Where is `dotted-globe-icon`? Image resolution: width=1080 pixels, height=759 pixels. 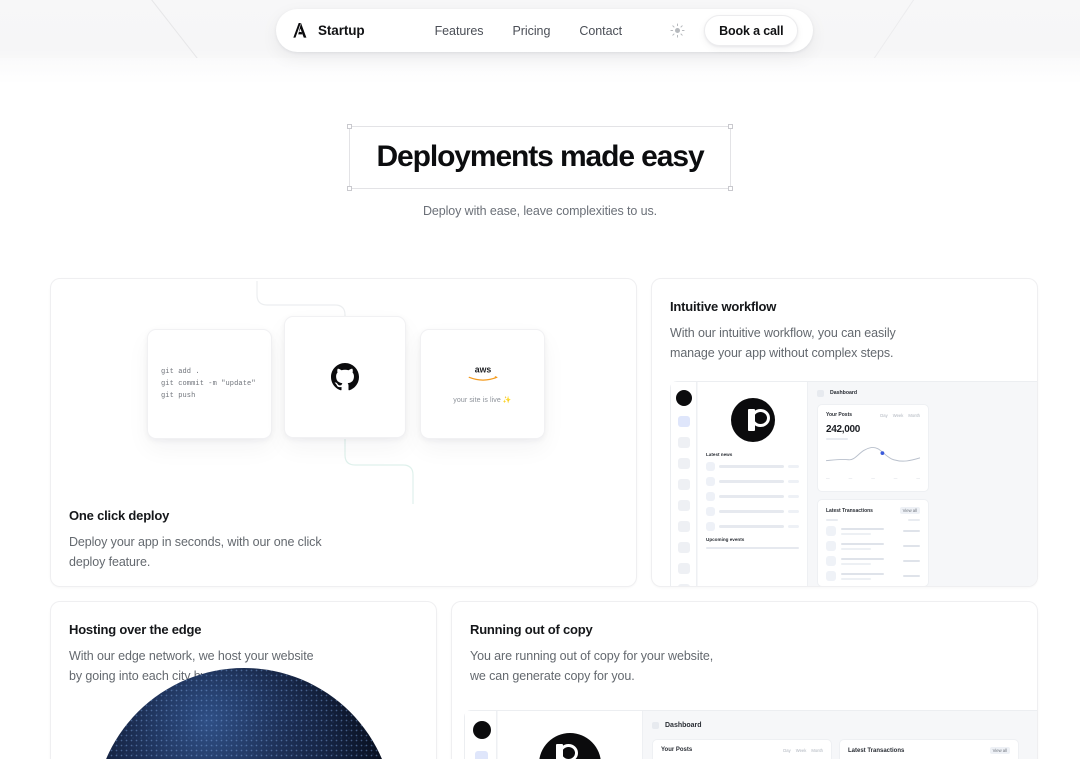
dotted-globe-icon is located at coordinates (243, 713).